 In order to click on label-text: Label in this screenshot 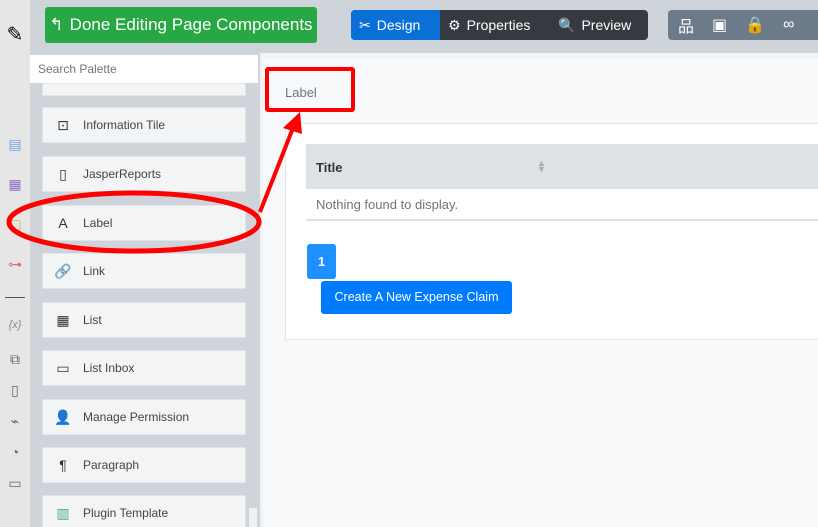, I will do `click(301, 92)`.